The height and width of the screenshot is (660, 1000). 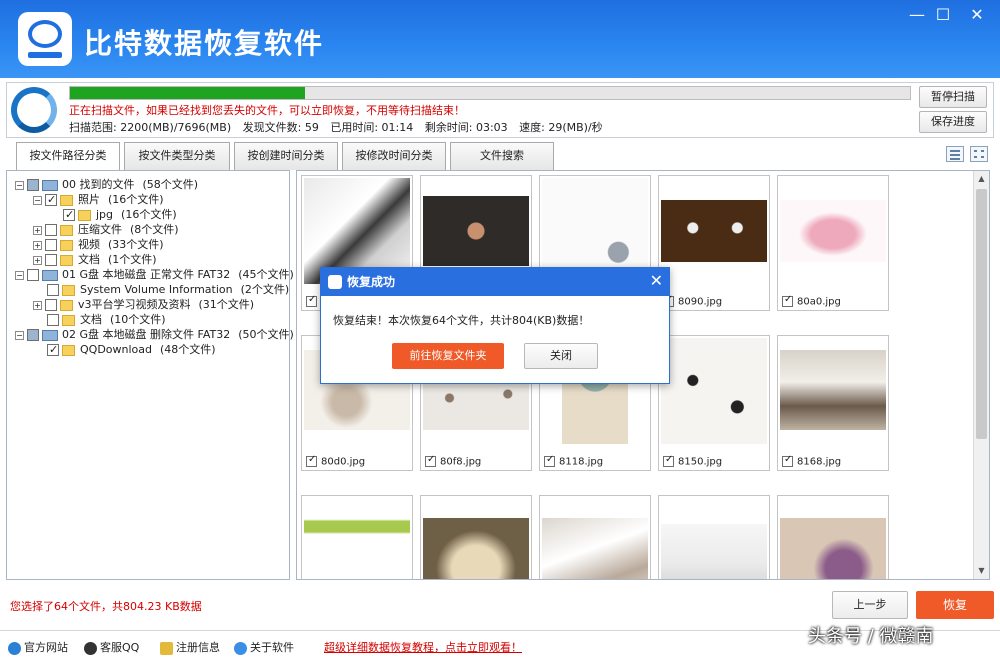 What do you see at coordinates (700, 301) in the screenshot?
I see `thumbnail-name: 8090.jpg` at bounding box center [700, 301].